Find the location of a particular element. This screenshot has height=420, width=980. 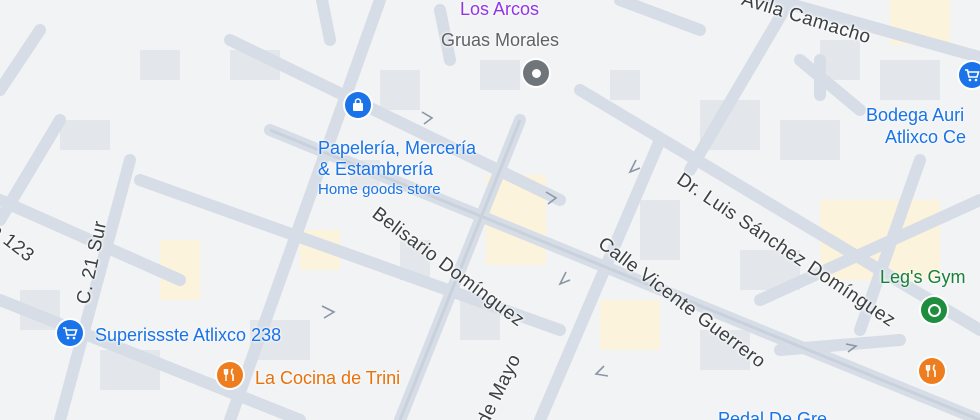

gym-icon is located at coordinates (934, 310).